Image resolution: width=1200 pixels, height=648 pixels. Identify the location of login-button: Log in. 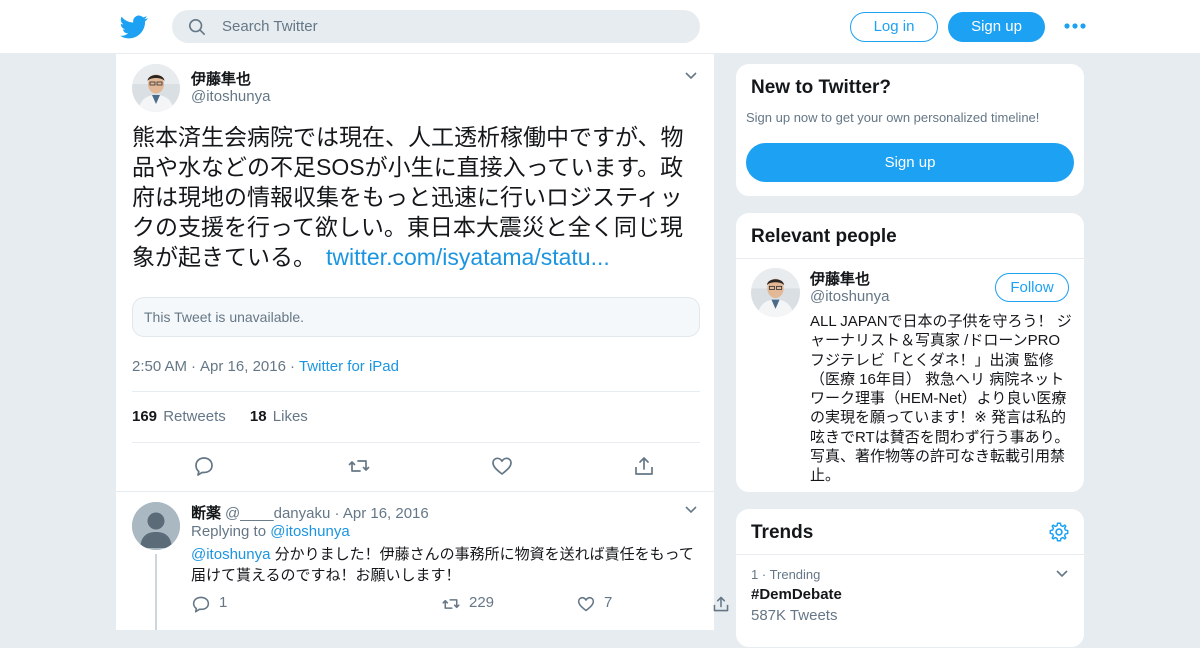
(894, 27).